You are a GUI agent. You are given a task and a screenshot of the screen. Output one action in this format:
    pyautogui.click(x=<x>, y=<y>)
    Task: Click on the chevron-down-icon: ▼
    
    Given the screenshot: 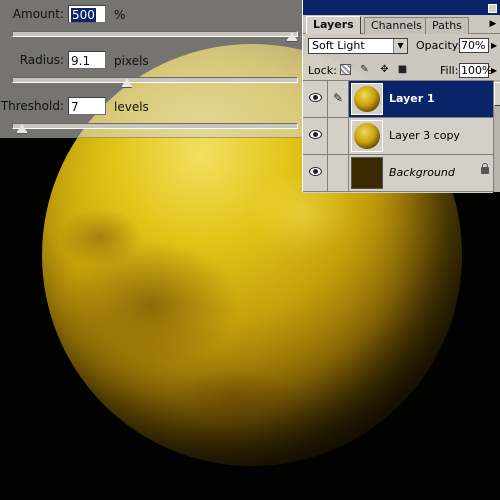 What is the action you would take?
    pyautogui.click(x=400, y=46)
    